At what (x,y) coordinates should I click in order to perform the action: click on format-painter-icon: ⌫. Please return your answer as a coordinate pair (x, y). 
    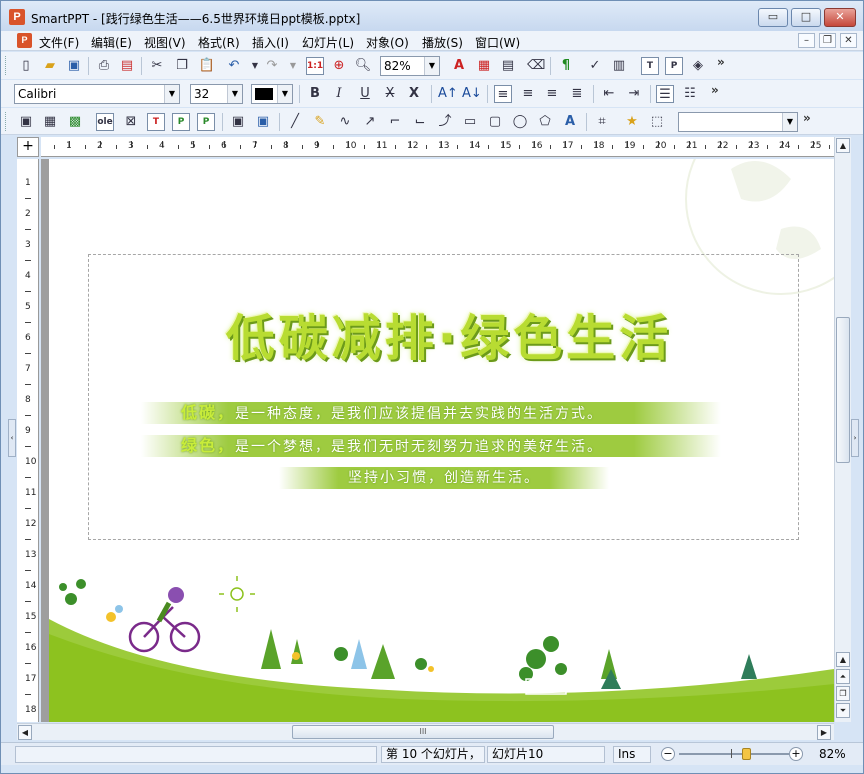
    Looking at the image, I should click on (536, 66).